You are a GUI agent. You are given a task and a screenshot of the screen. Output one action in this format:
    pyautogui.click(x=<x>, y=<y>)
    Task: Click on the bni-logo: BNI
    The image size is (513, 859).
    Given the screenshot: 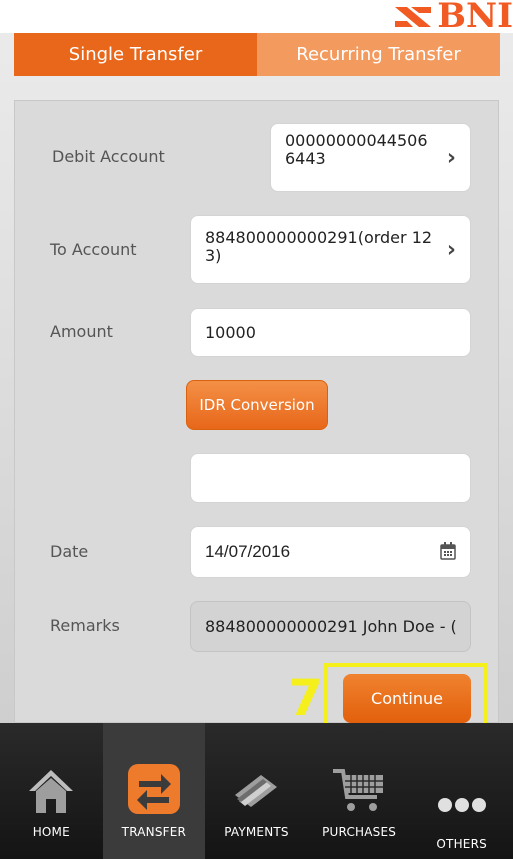 What is the action you would take?
    pyautogui.click(x=453, y=16)
    